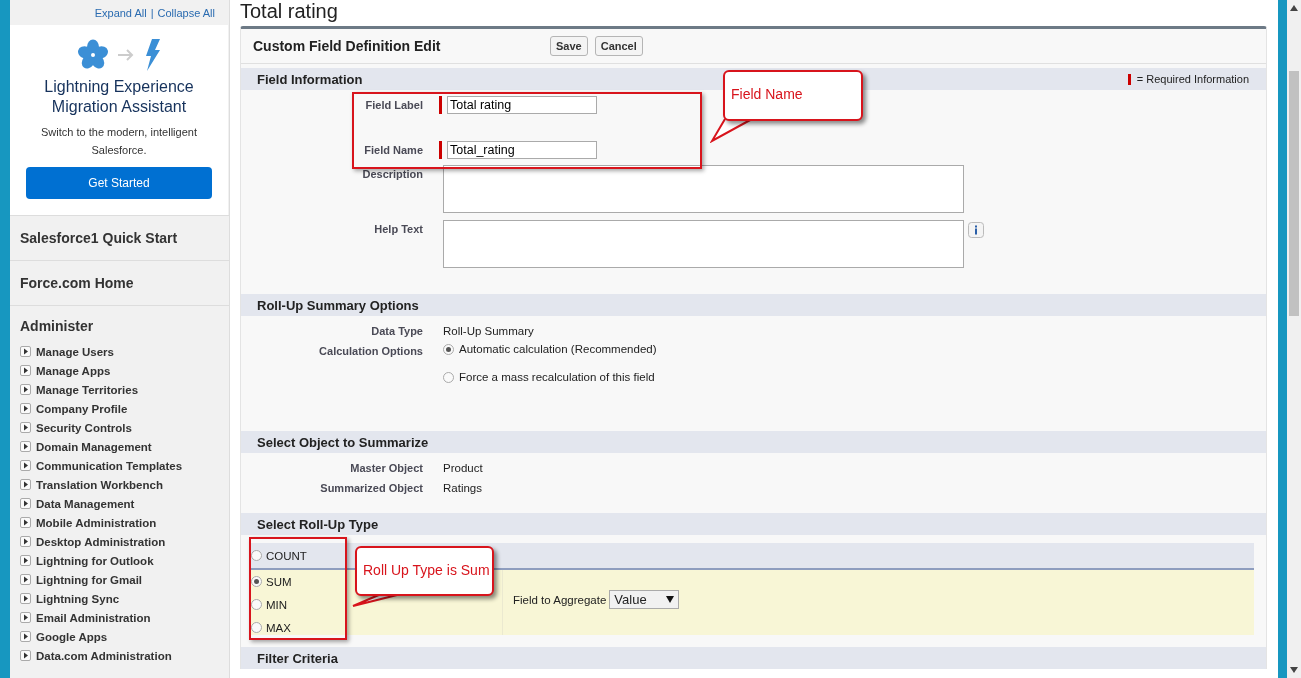 Image resolution: width=1301 pixels, height=678 pixels. What do you see at coordinates (463, 467) in the screenshot?
I see `field-value: Product` at bounding box center [463, 467].